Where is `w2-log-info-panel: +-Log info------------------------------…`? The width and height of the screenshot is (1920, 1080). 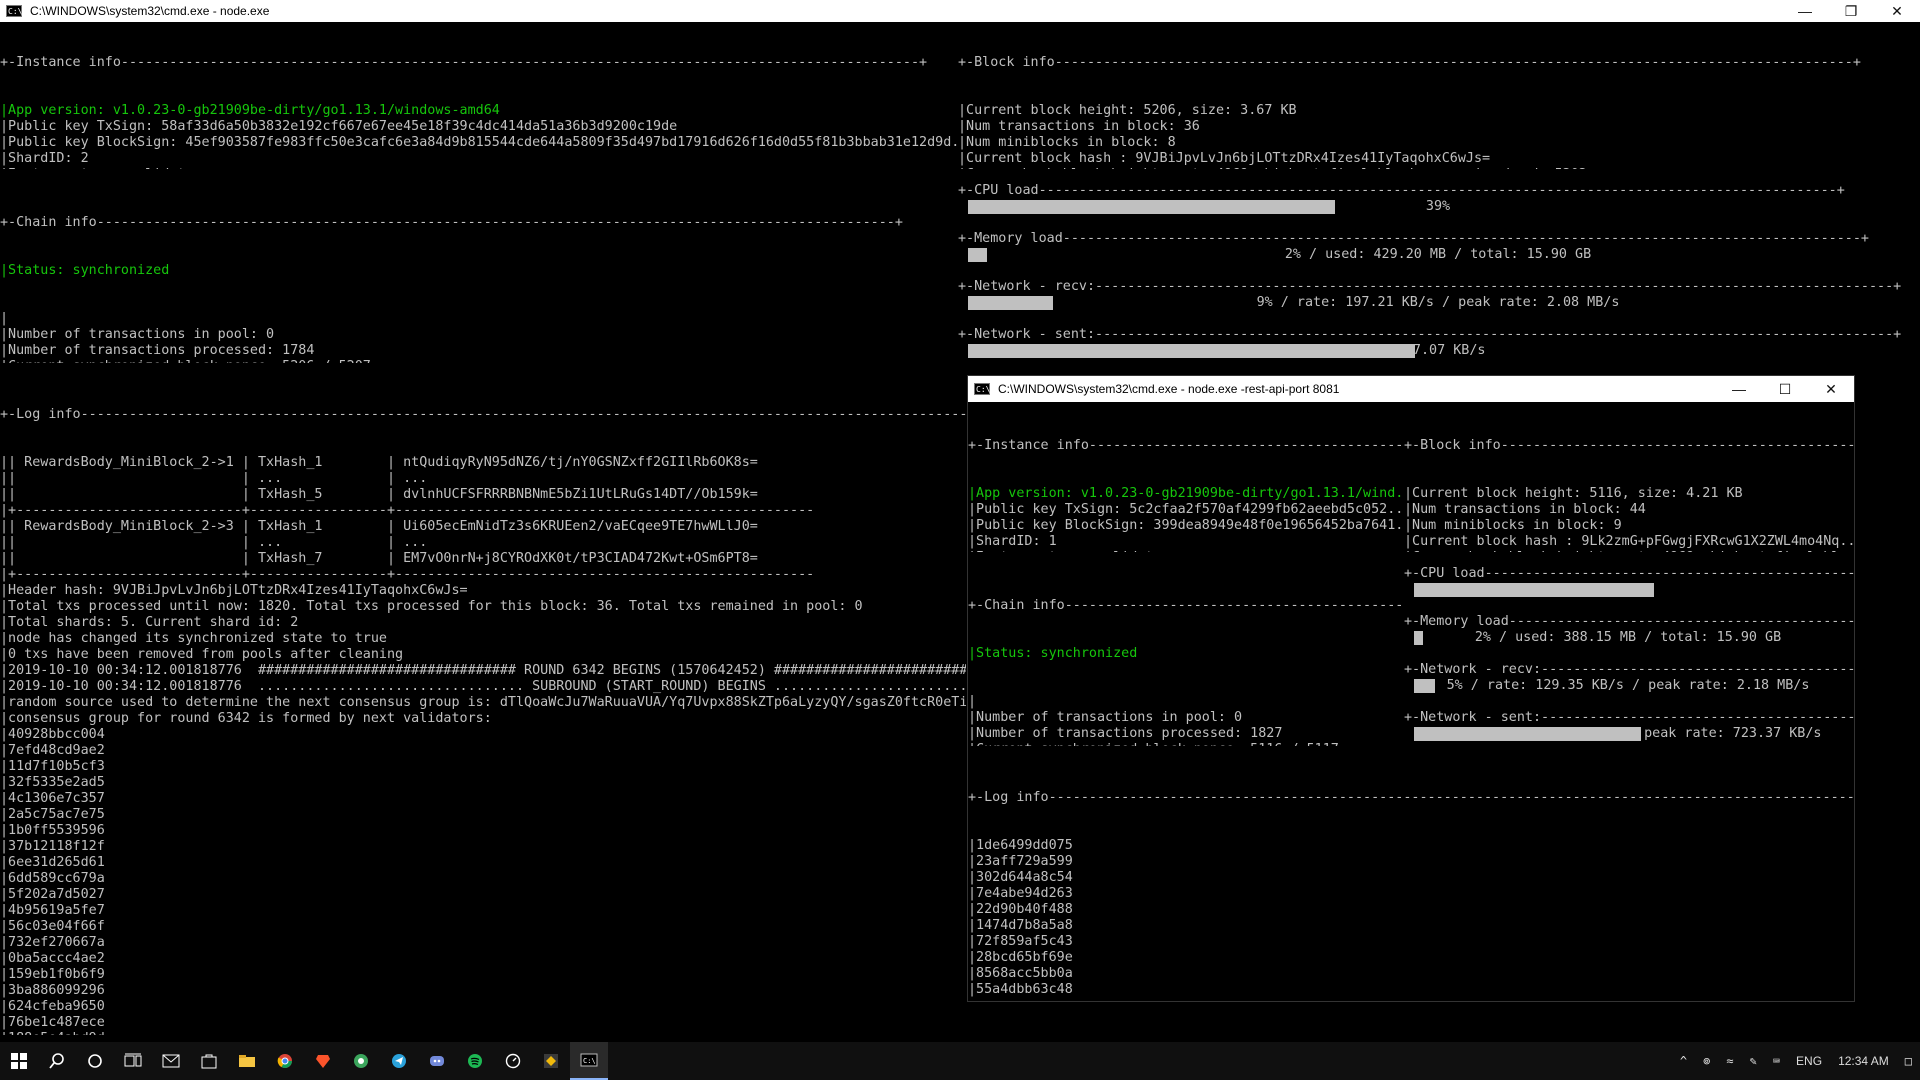 w2-log-info-panel: +-Log info------------------------------… is located at coordinates (1411, 878).